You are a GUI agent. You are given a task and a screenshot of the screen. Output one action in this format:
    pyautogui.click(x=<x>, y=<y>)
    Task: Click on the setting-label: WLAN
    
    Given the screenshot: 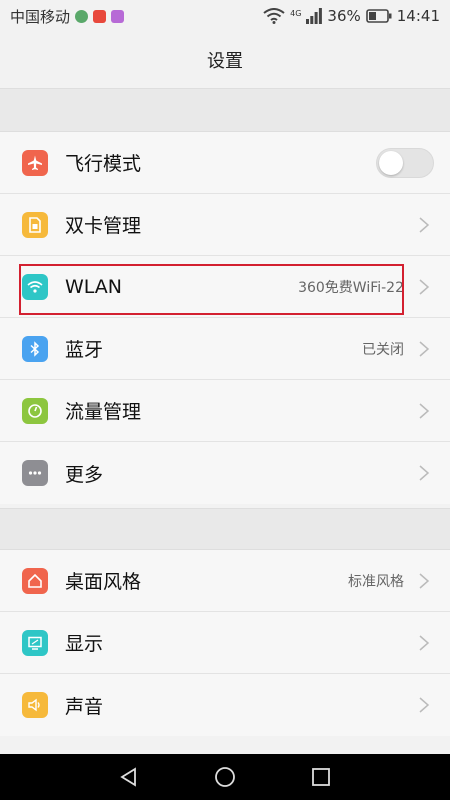 What is the action you would take?
    pyautogui.click(x=94, y=286)
    